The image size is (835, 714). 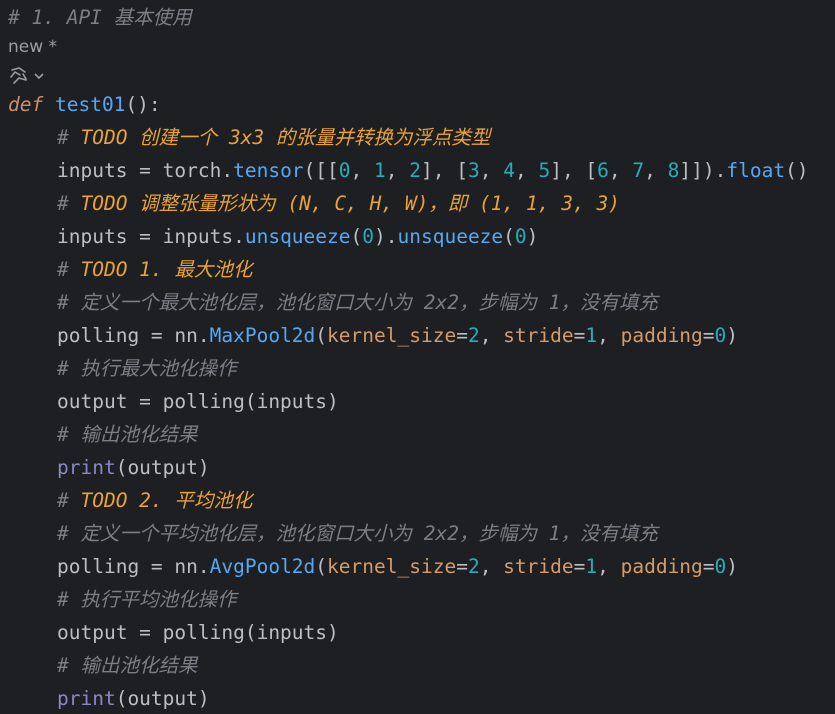 What do you see at coordinates (28, 76) in the screenshot?
I see `ai-assistant-icon` at bounding box center [28, 76].